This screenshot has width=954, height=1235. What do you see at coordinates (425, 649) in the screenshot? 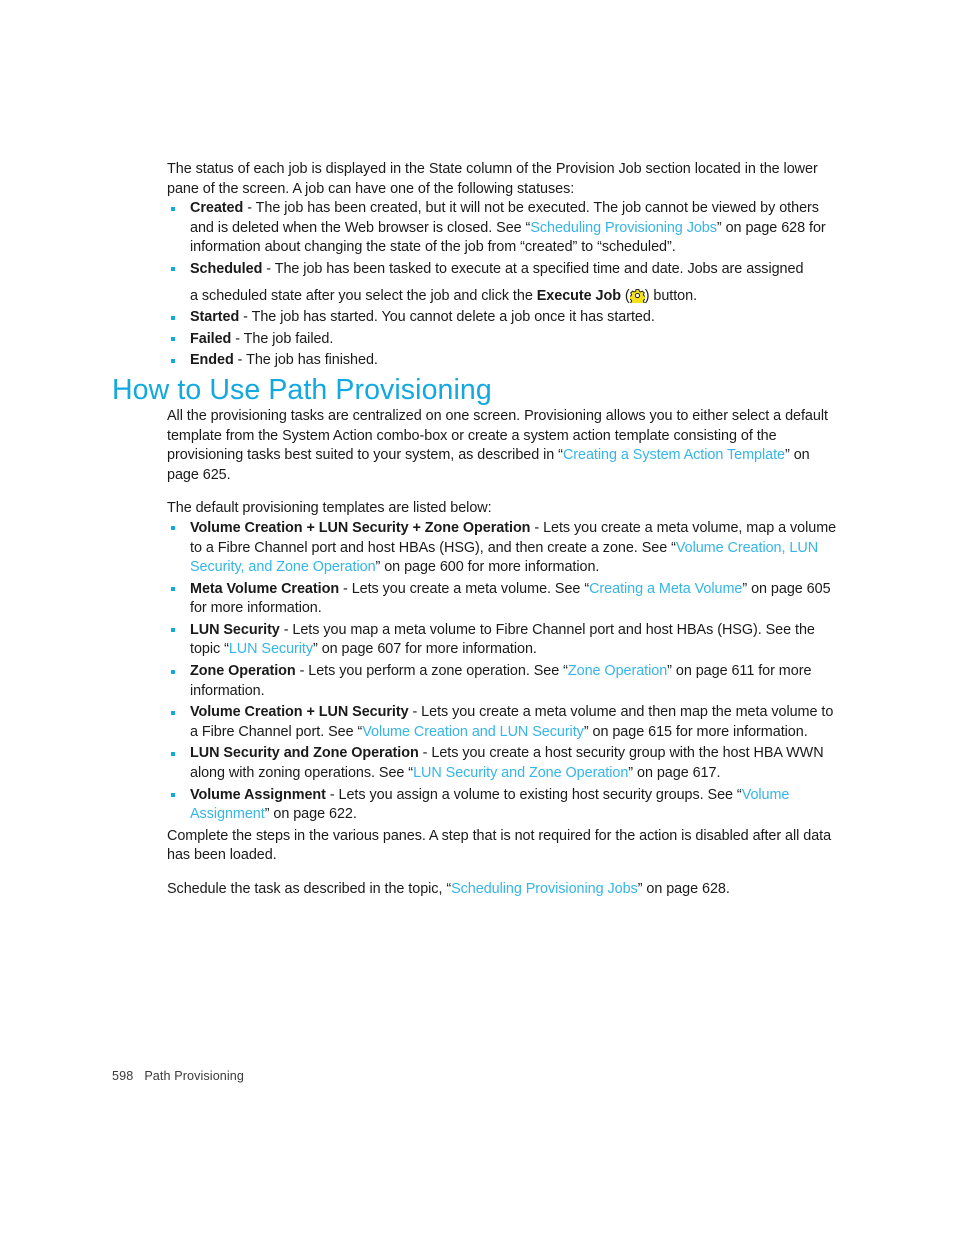
I see `template-text-2-after: ” on page 607 for more information.` at bounding box center [425, 649].